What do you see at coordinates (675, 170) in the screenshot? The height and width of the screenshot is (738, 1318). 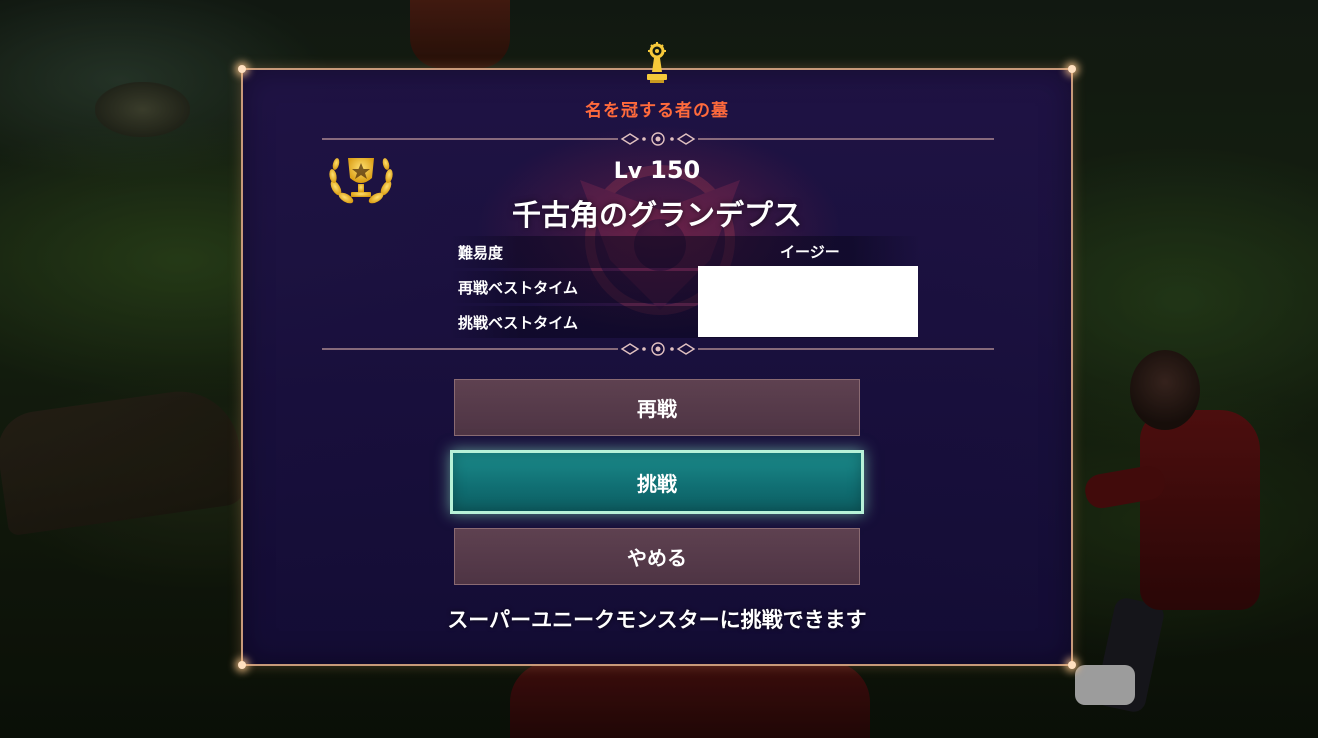 I see `level-value: 150` at bounding box center [675, 170].